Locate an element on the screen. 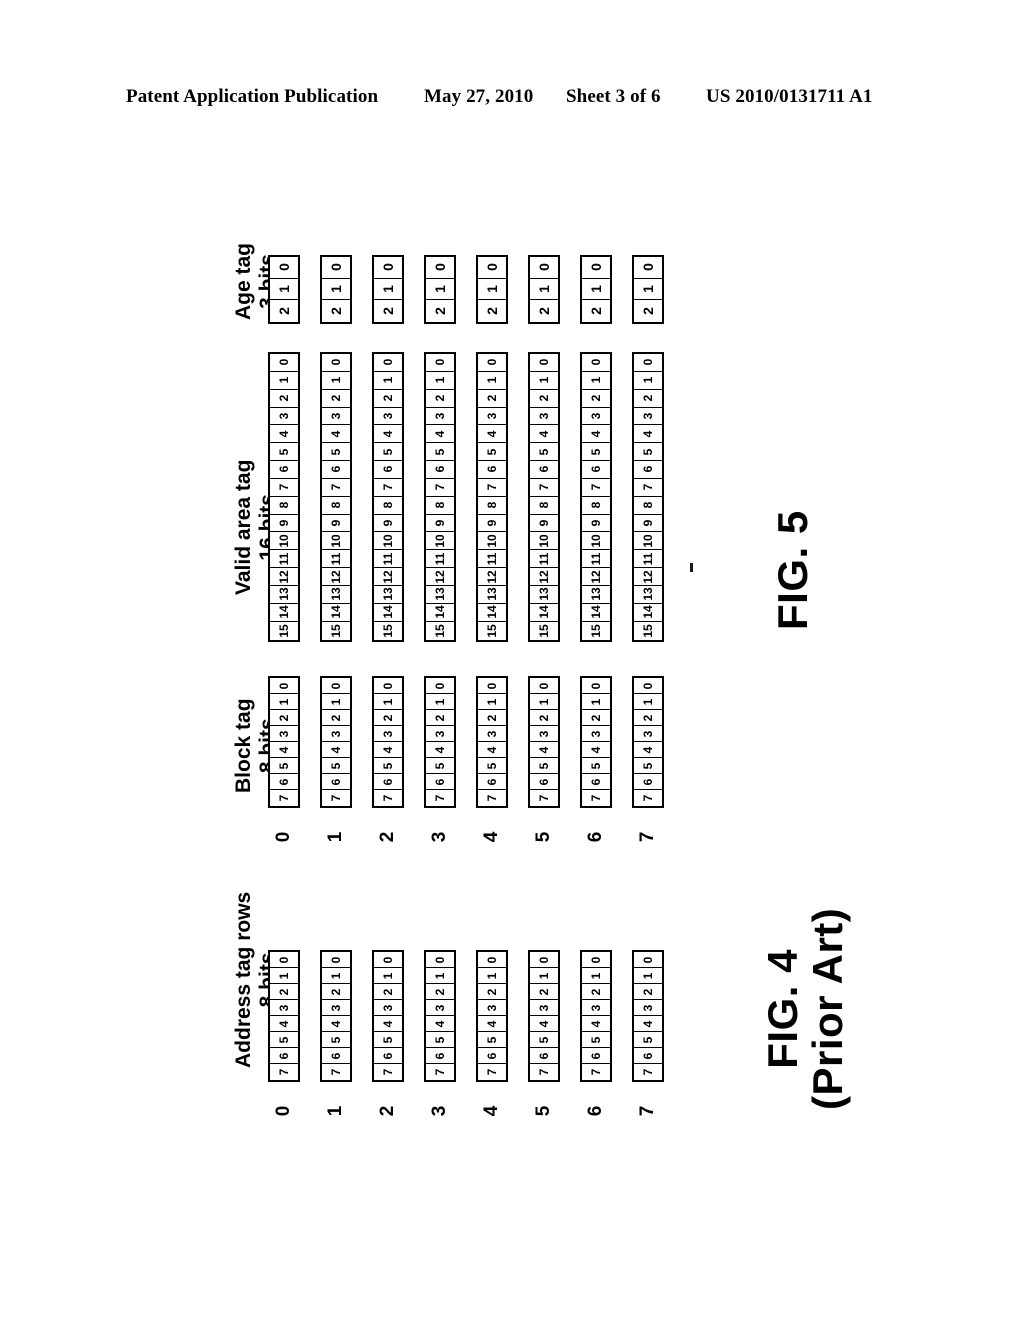 The image size is (1024, 1320). row-index-label: 7 is located at coordinates (647, 1111).